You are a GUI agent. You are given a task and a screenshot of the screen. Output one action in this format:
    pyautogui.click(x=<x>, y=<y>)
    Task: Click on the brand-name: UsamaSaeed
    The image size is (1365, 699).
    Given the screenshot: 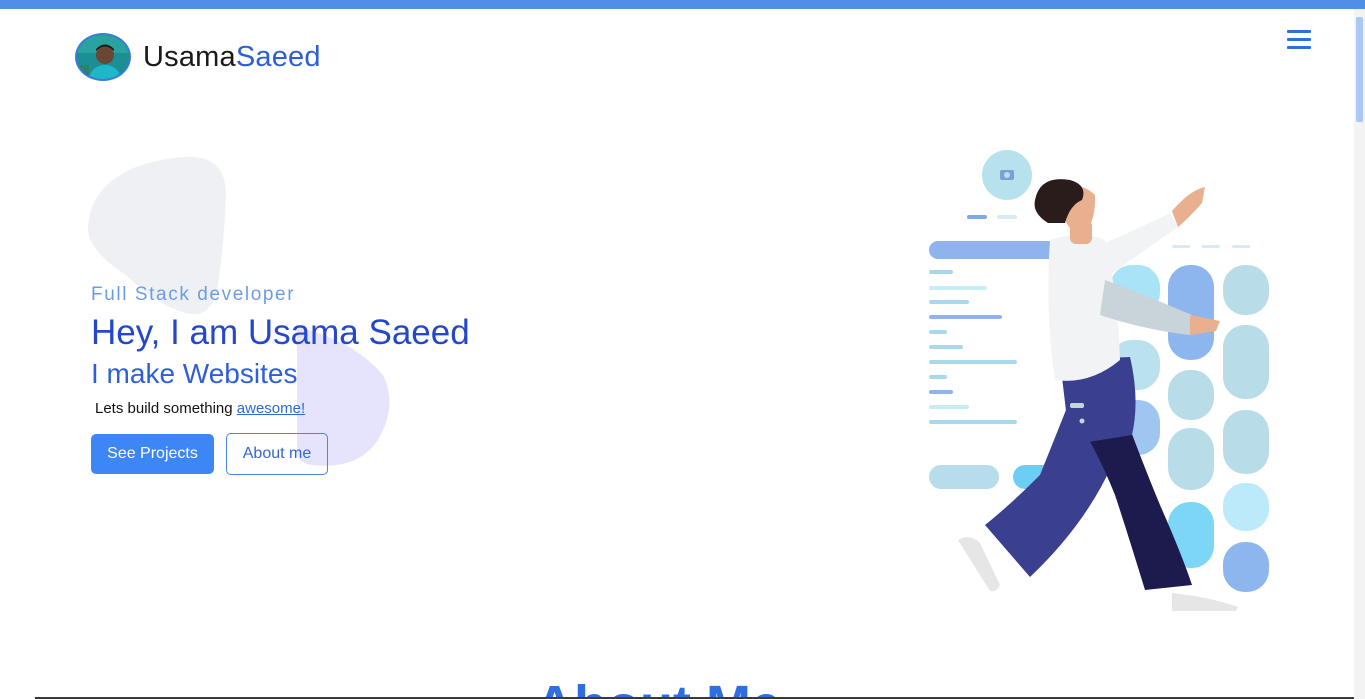 What is the action you would take?
    pyautogui.click(x=232, y=57)
    